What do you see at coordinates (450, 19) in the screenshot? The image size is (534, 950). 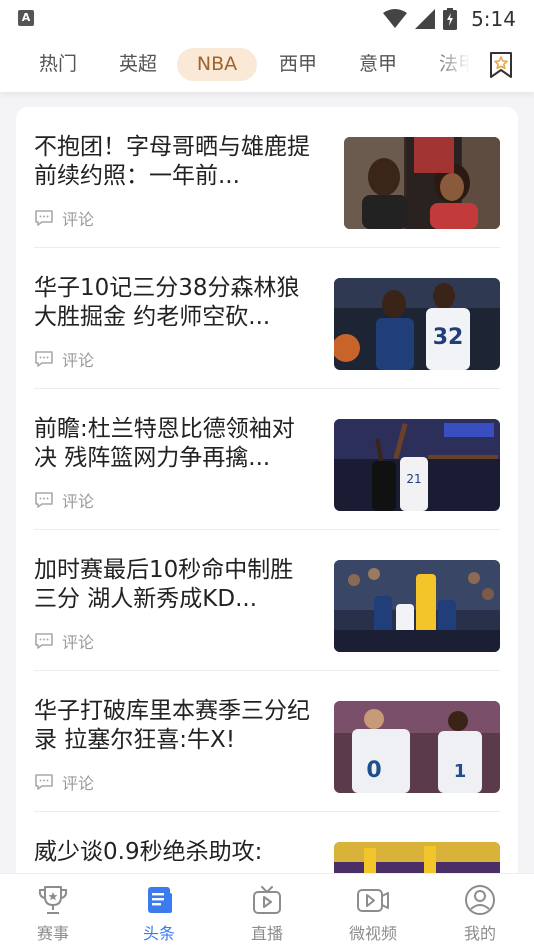 I see `battery-charging-icon` at bounding box center [450, 19].